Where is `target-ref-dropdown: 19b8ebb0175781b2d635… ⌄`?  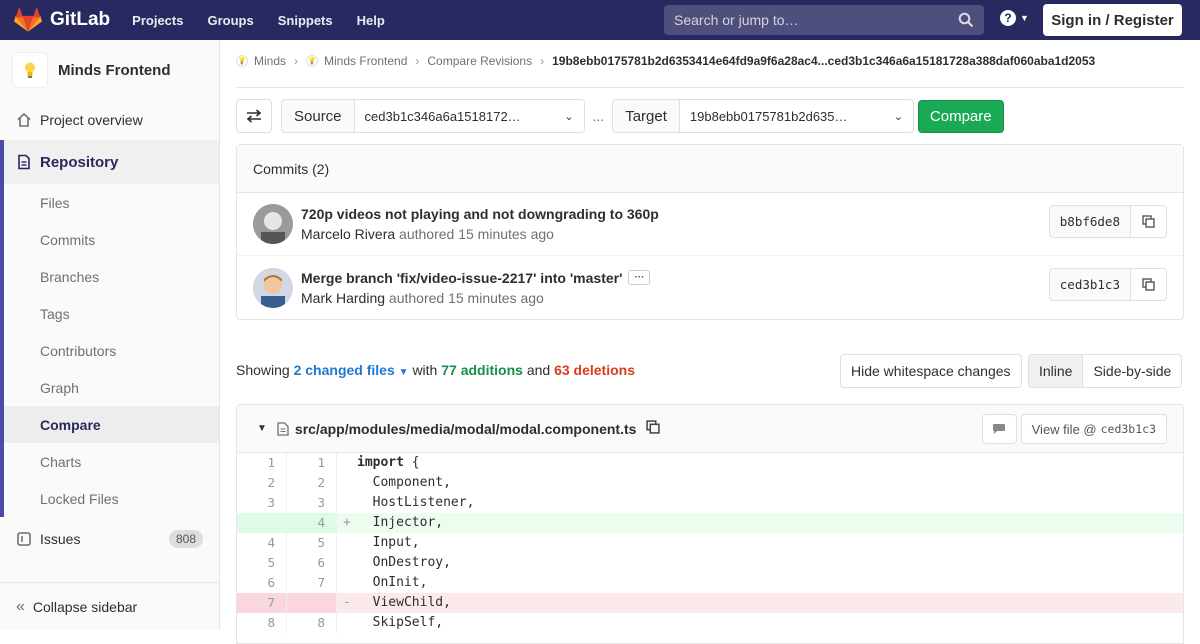
target-ref-dropdown: 19b8ebb0175781b2d635… ⌄ is located at coordinates (796, 116).